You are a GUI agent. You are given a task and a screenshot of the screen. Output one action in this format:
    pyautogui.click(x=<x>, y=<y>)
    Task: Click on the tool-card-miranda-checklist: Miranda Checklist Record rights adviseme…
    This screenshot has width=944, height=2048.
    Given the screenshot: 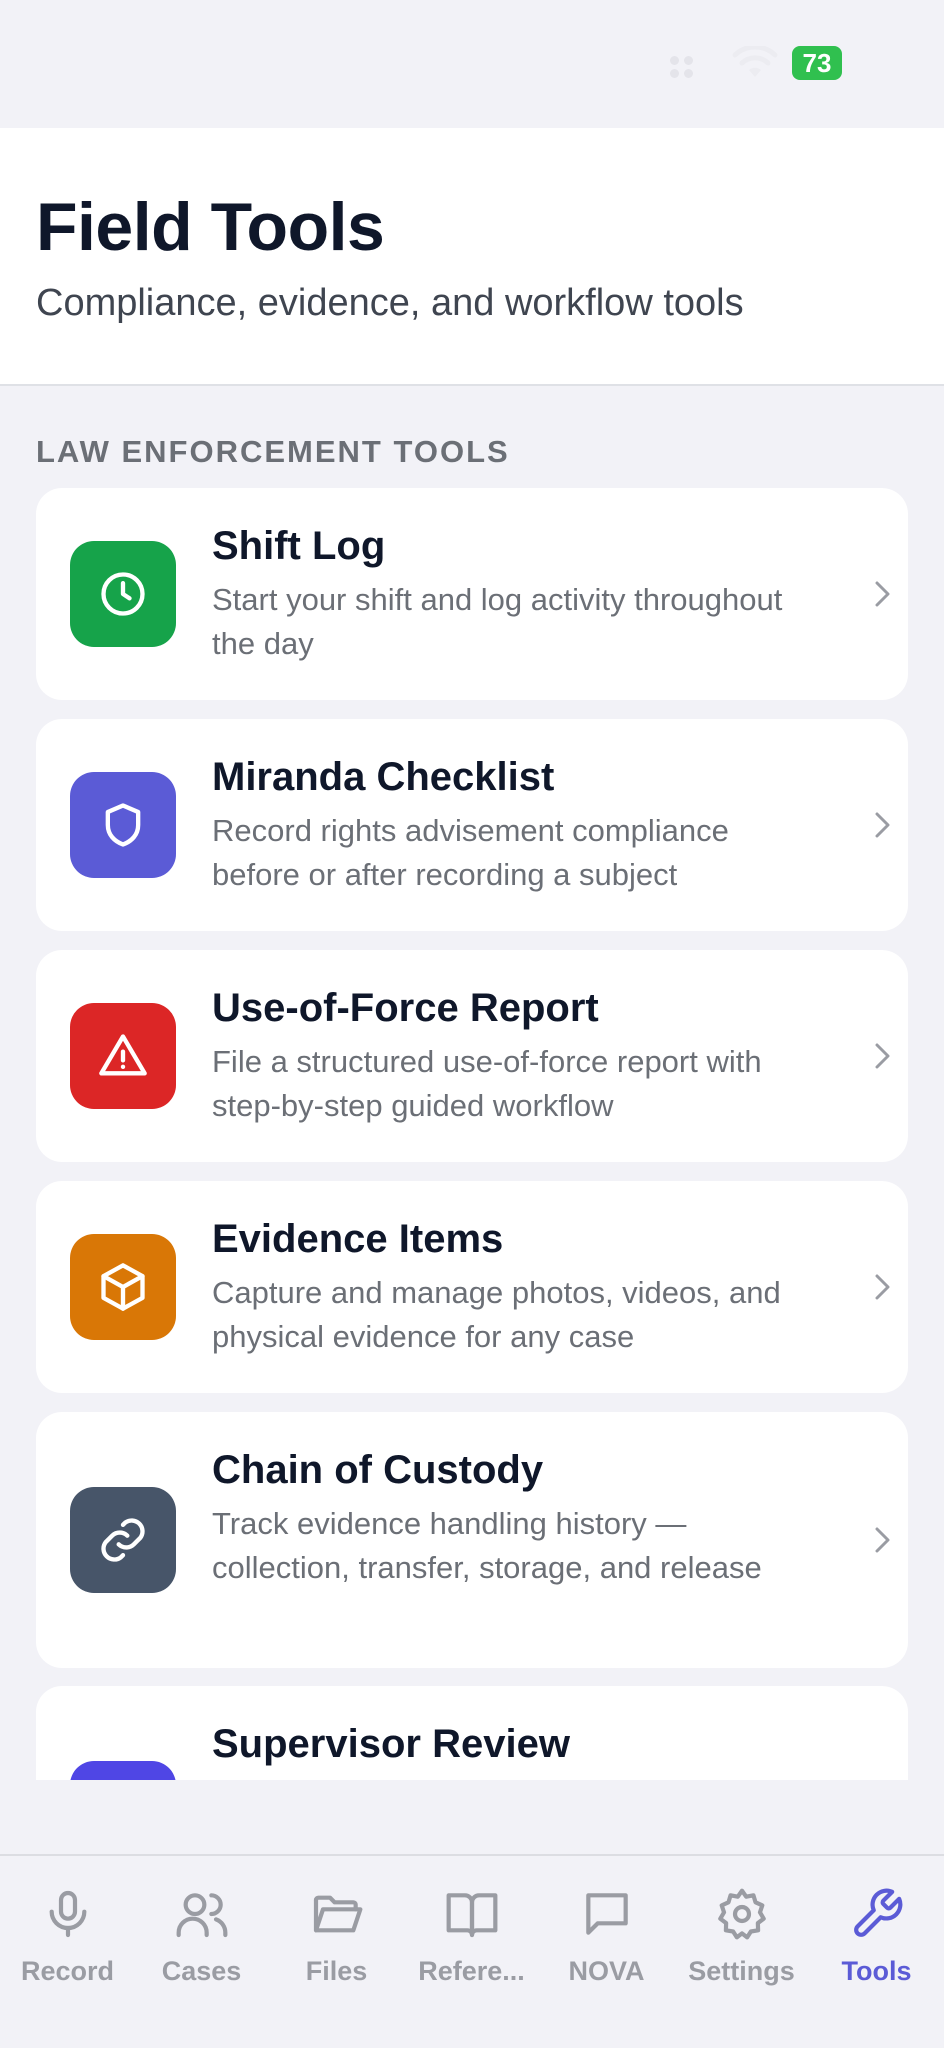 What is the action you would take?
    pyautogui.click(x=472, y=825)
    